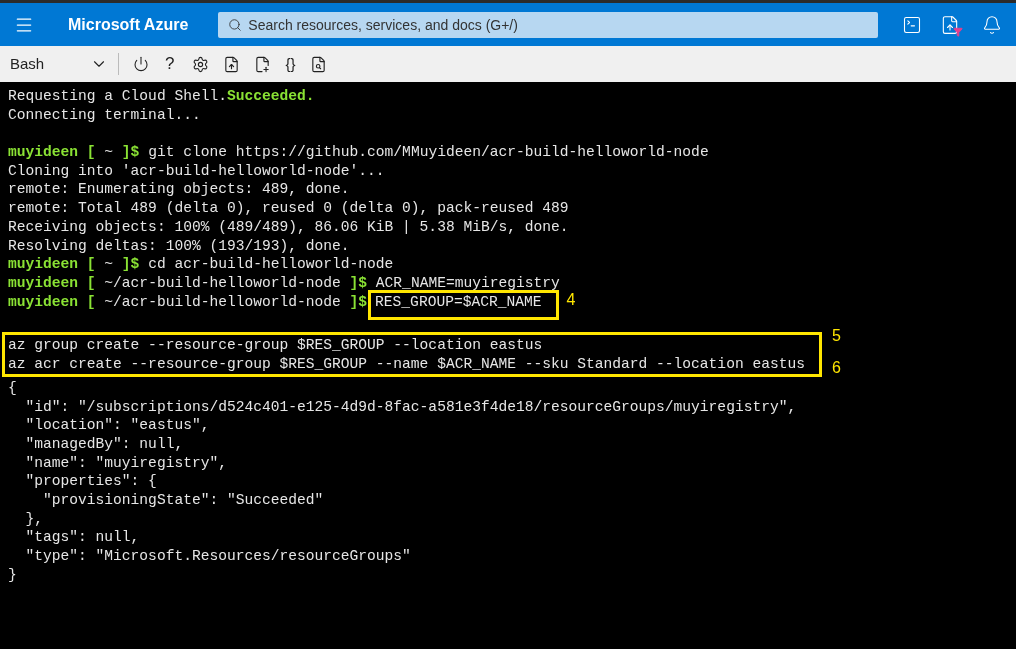 This screenshot has width=1016, height=649. What do you see at coordinates (125, 463) in the screenshot?
I see `terminal-text: "name": "muyiregistry",` at bounding box center [125, 463].